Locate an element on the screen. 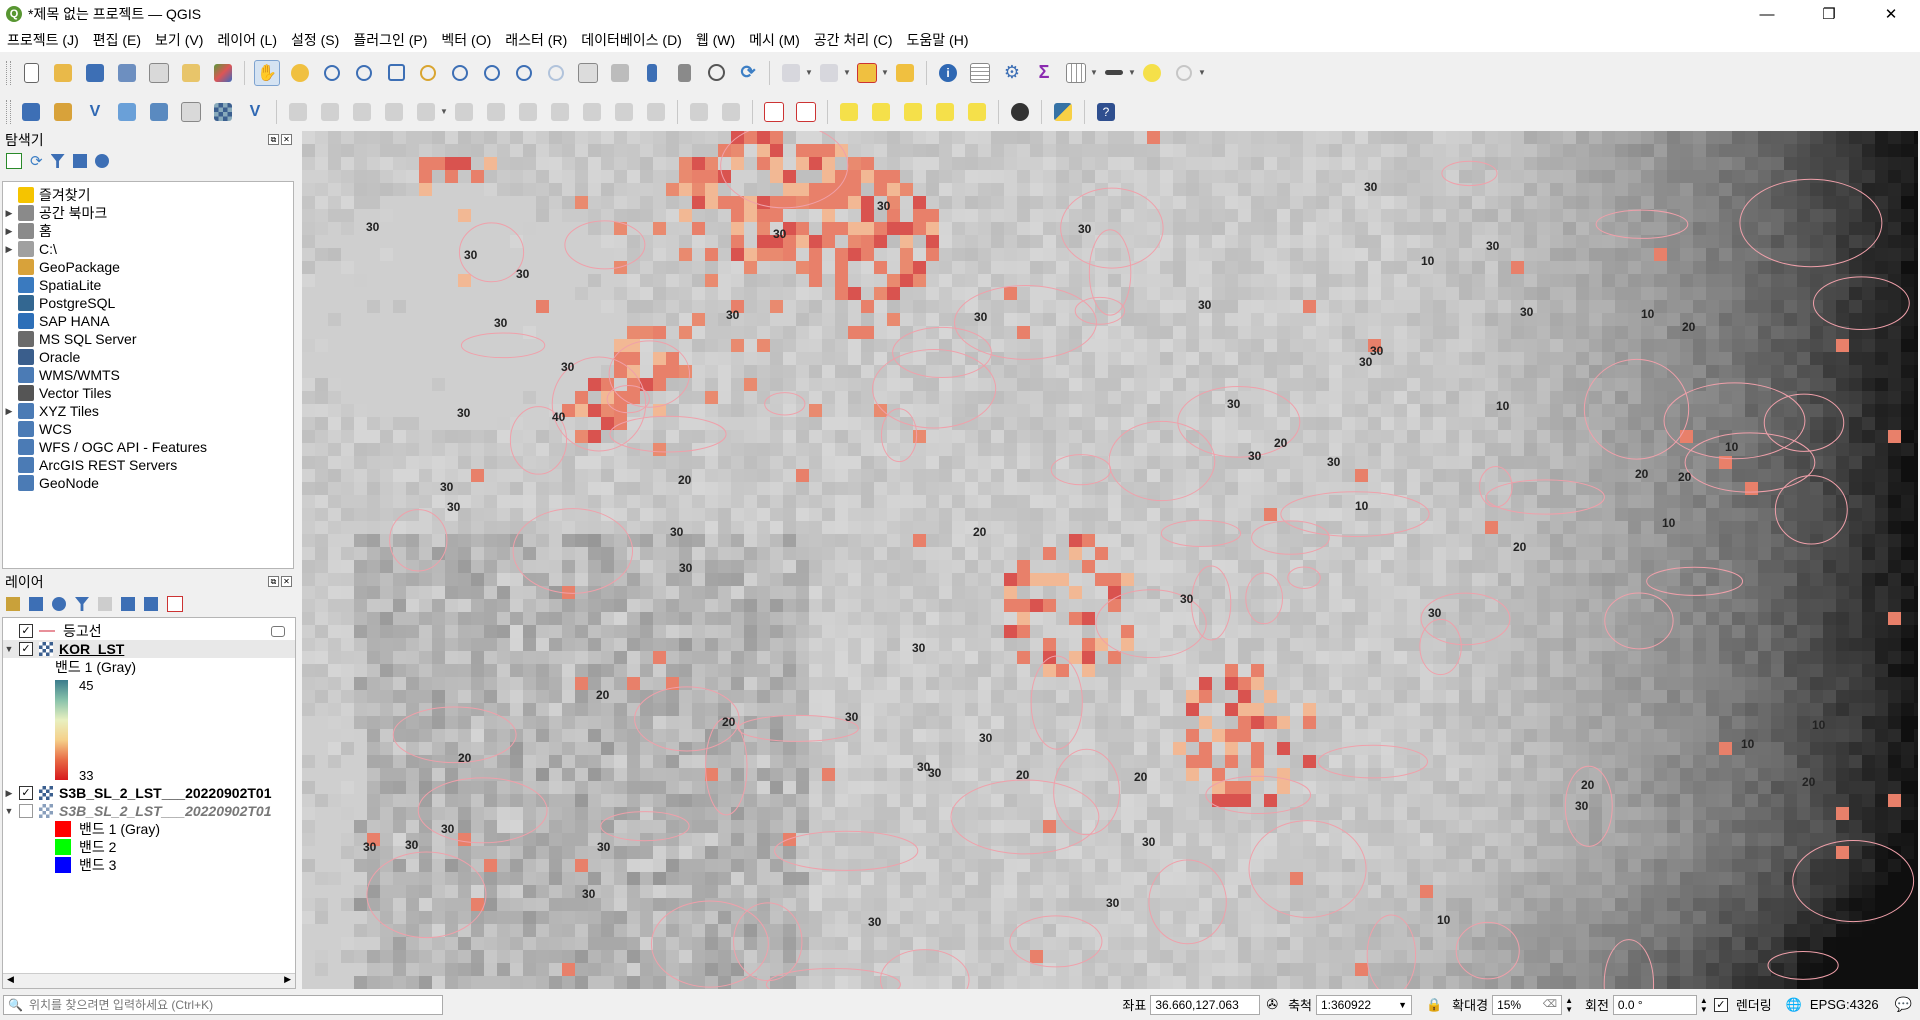 The width and height of the screenshot is (1920, 1020). browser-item: Oracle is located at coordinates (148, 357).